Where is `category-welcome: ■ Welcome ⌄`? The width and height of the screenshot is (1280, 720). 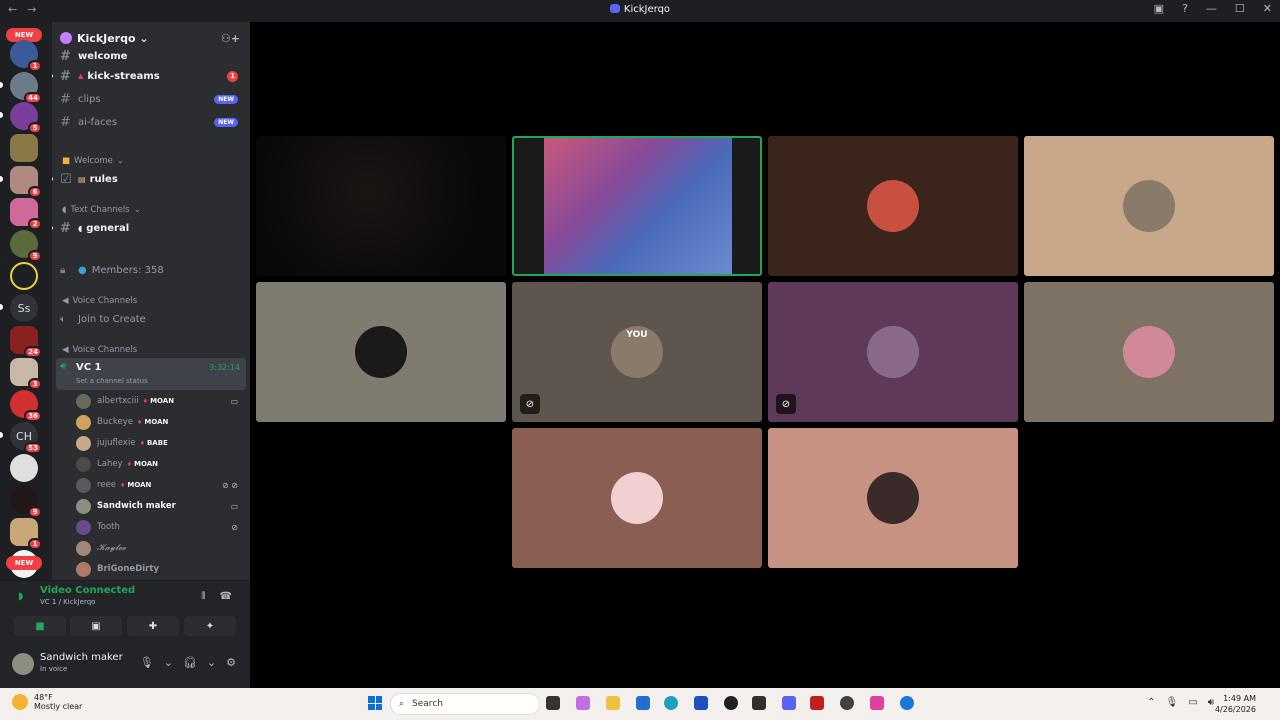 category-welcome: ■ Welcome ⌄ is located at coordinates (93, 161).